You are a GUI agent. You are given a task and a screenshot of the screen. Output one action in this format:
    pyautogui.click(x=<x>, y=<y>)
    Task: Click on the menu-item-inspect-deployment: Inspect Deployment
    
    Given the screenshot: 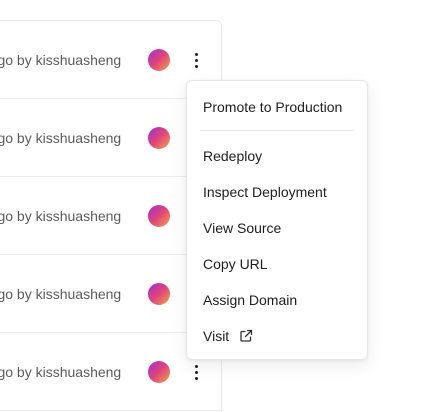 What is the action you would take?
    pyautogui.click(x=265, y=192)
    